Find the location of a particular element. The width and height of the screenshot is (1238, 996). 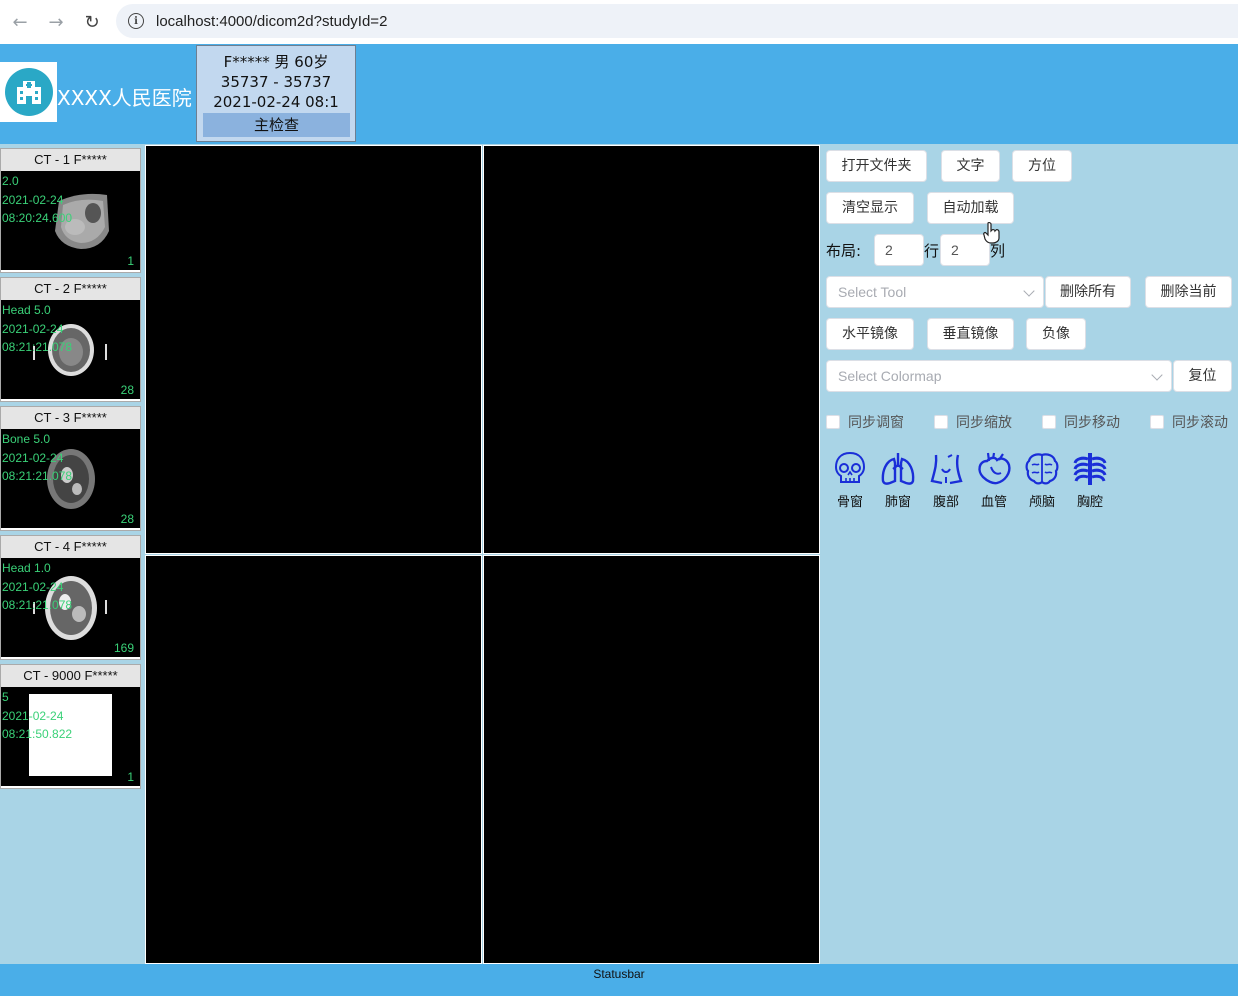

preset-bone-label: 骨窗 is located at coordinates (849, 502).